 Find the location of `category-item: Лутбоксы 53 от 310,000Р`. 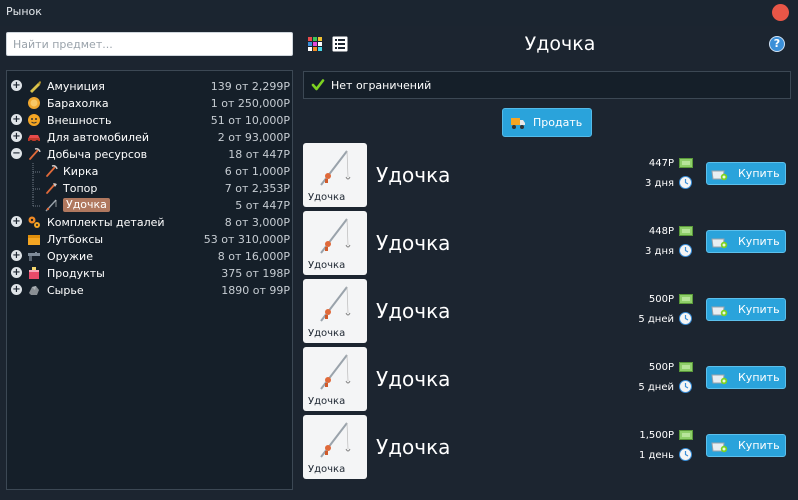

category-item: Лутбоксы 53 от 310,000Р is located at coordinates (149, 239).